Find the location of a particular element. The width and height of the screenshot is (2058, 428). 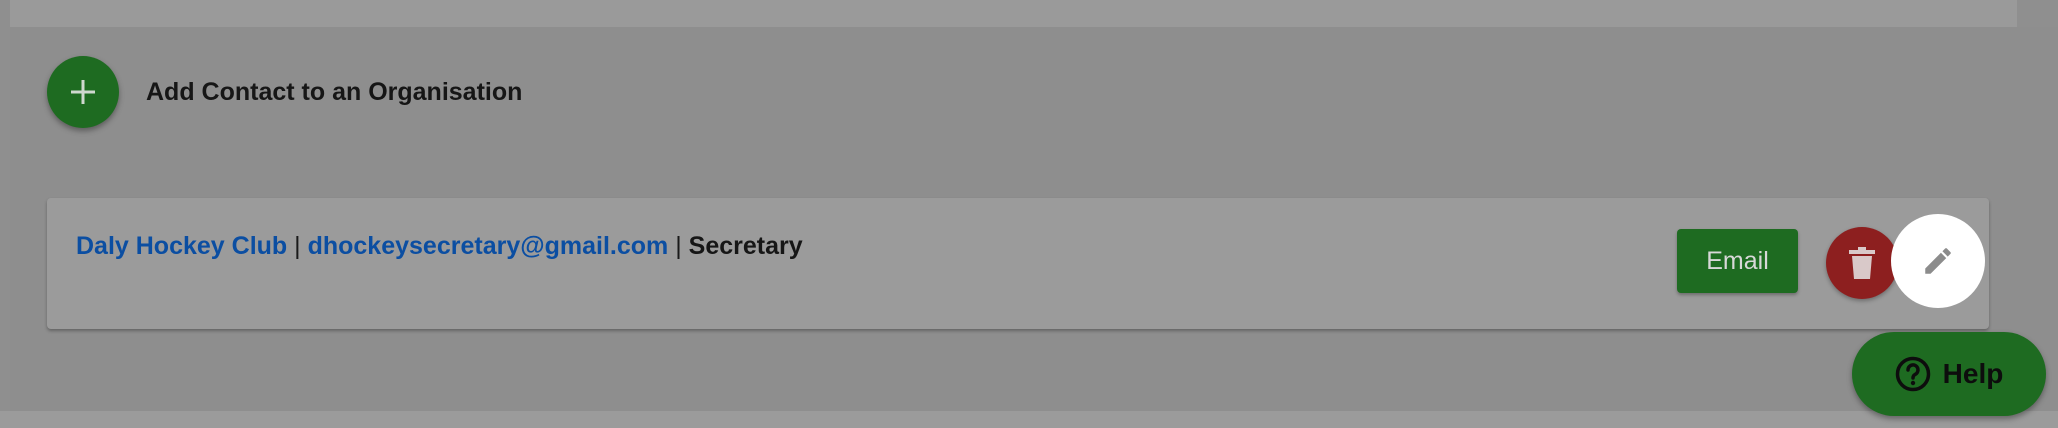

pencil-icon is located at coordinates (1938, 261).